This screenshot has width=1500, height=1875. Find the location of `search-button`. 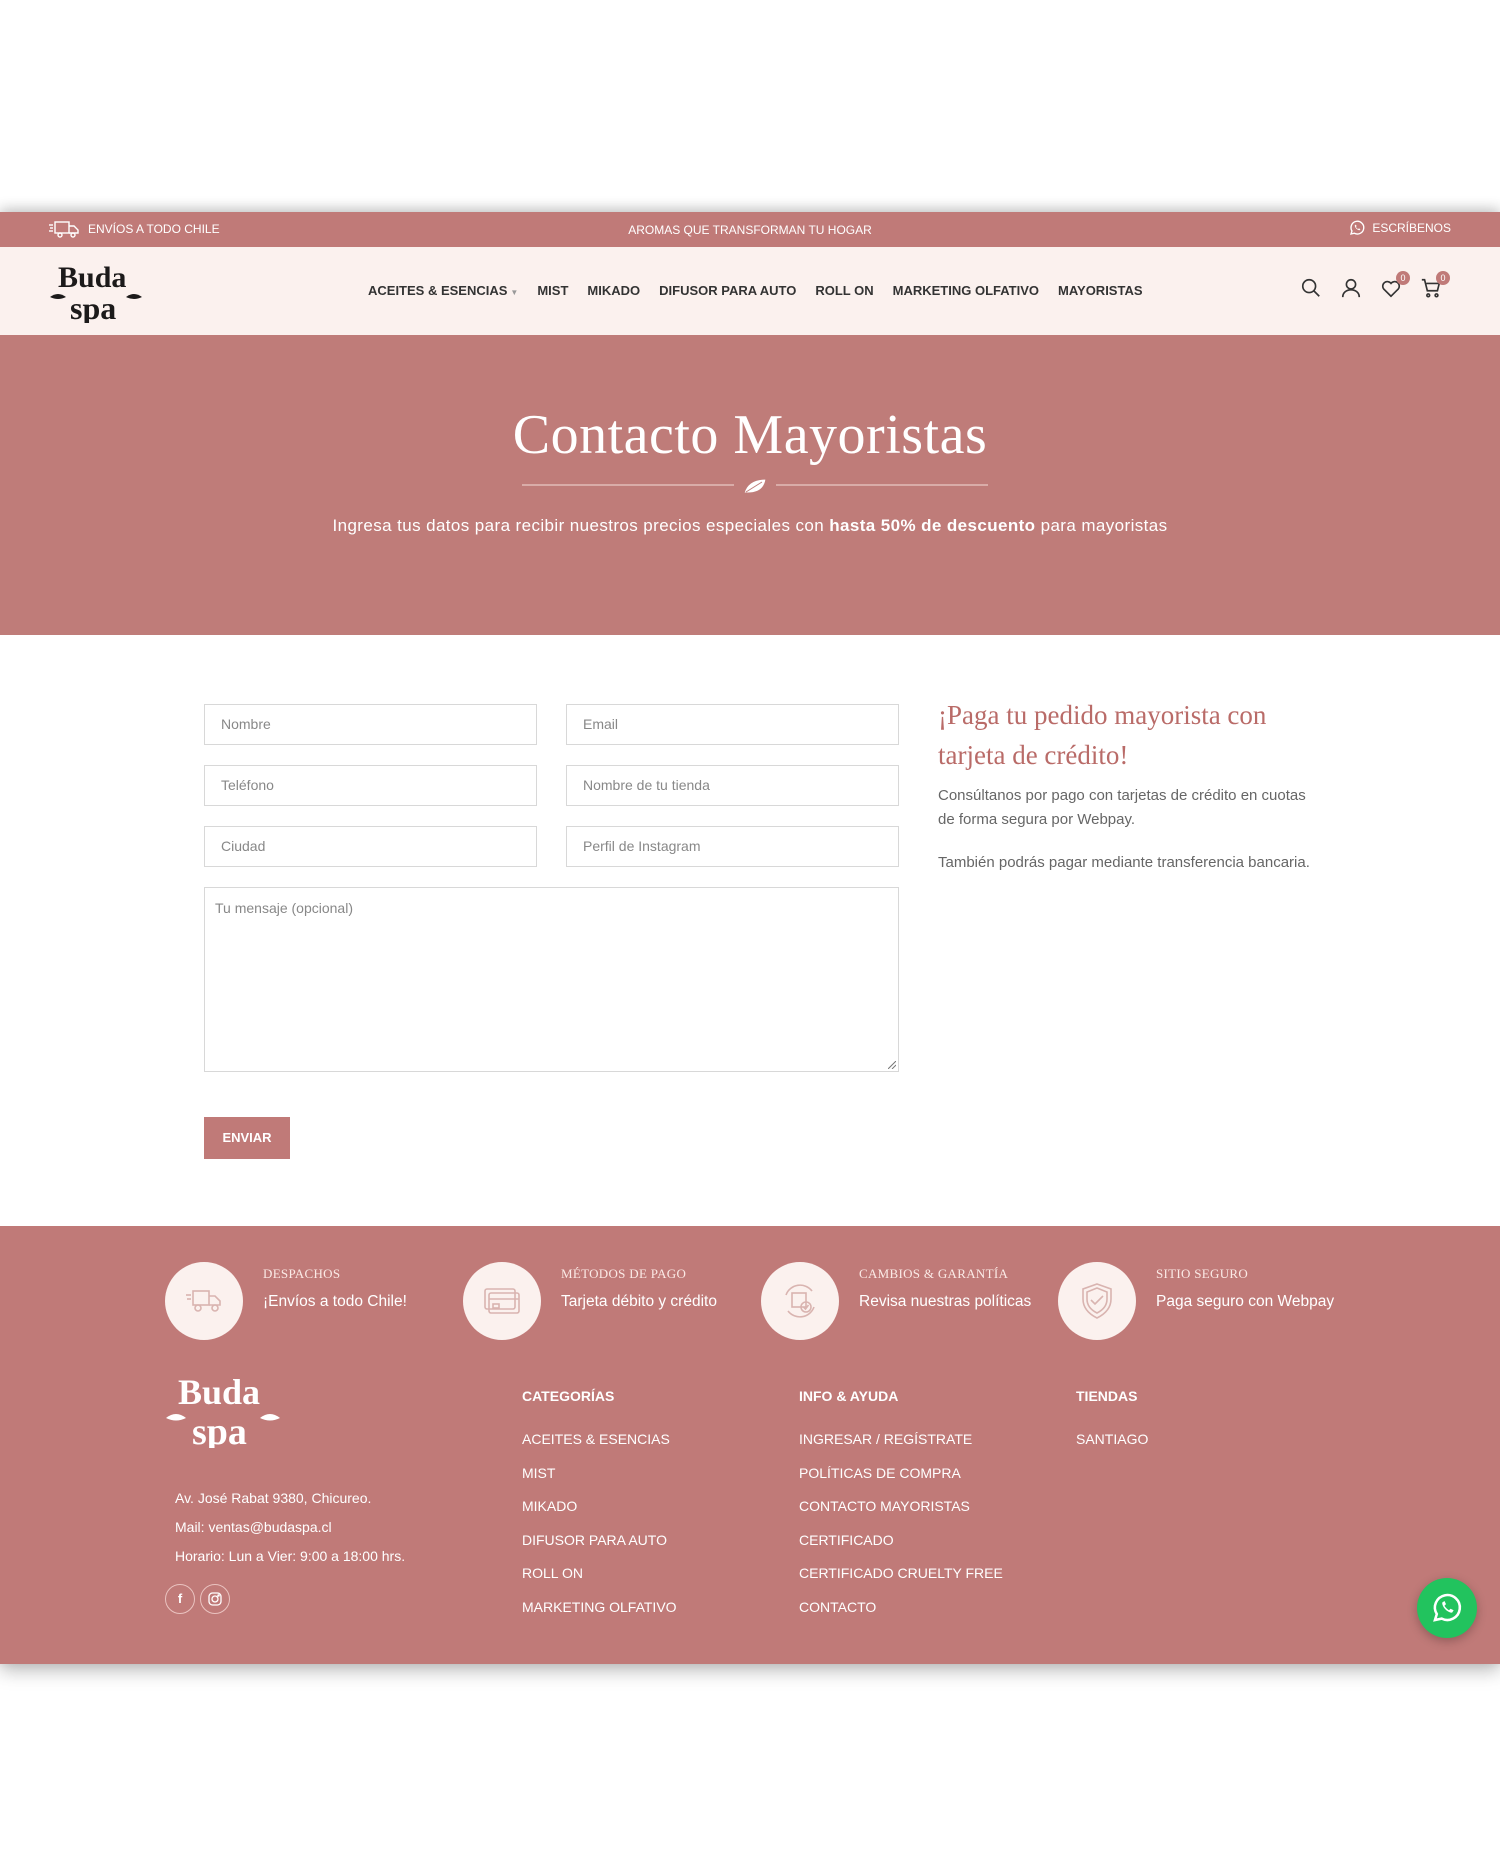

search-button is located at coordinates (1311, 288).